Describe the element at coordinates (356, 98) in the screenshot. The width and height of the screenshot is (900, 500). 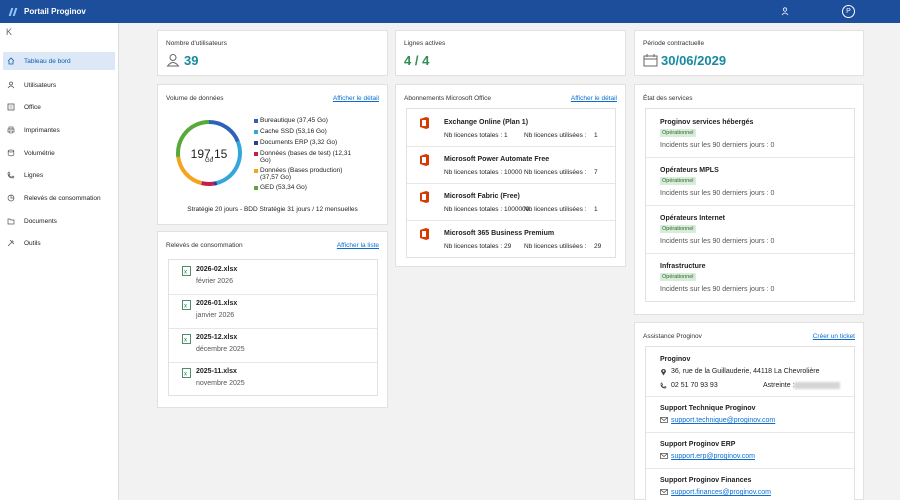
I see `volume-detail-link: Afficher le détail` at that location.